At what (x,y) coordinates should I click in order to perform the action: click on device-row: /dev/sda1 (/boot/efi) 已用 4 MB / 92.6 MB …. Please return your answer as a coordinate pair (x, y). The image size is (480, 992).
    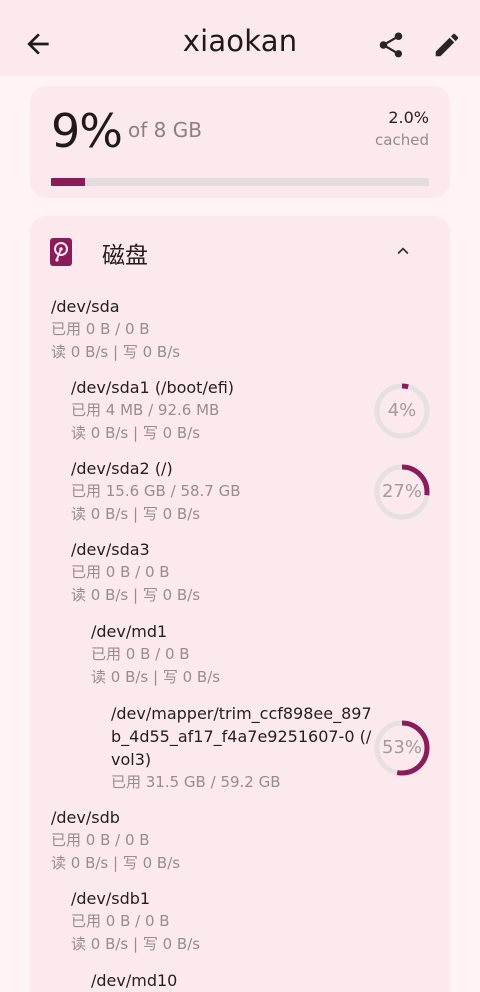
    Looking at the image, I should click on (152, 410).